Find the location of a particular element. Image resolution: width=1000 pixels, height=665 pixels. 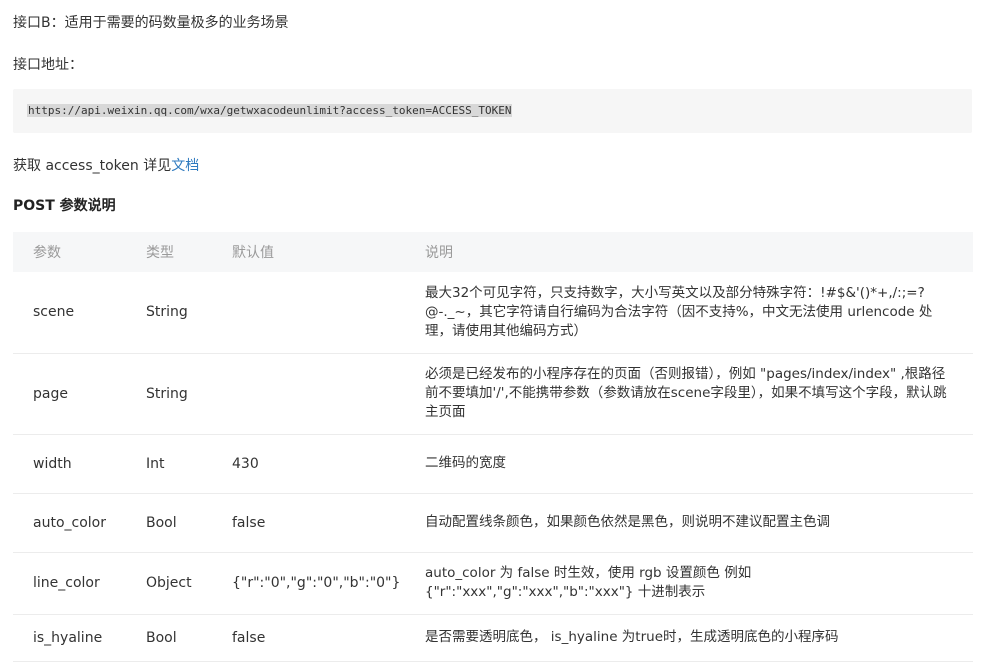

param-desc: 自动配置线条颜色，如果颜色依然是黑色，则说明不建议配置主色调 is located at coordinates (689, 523).